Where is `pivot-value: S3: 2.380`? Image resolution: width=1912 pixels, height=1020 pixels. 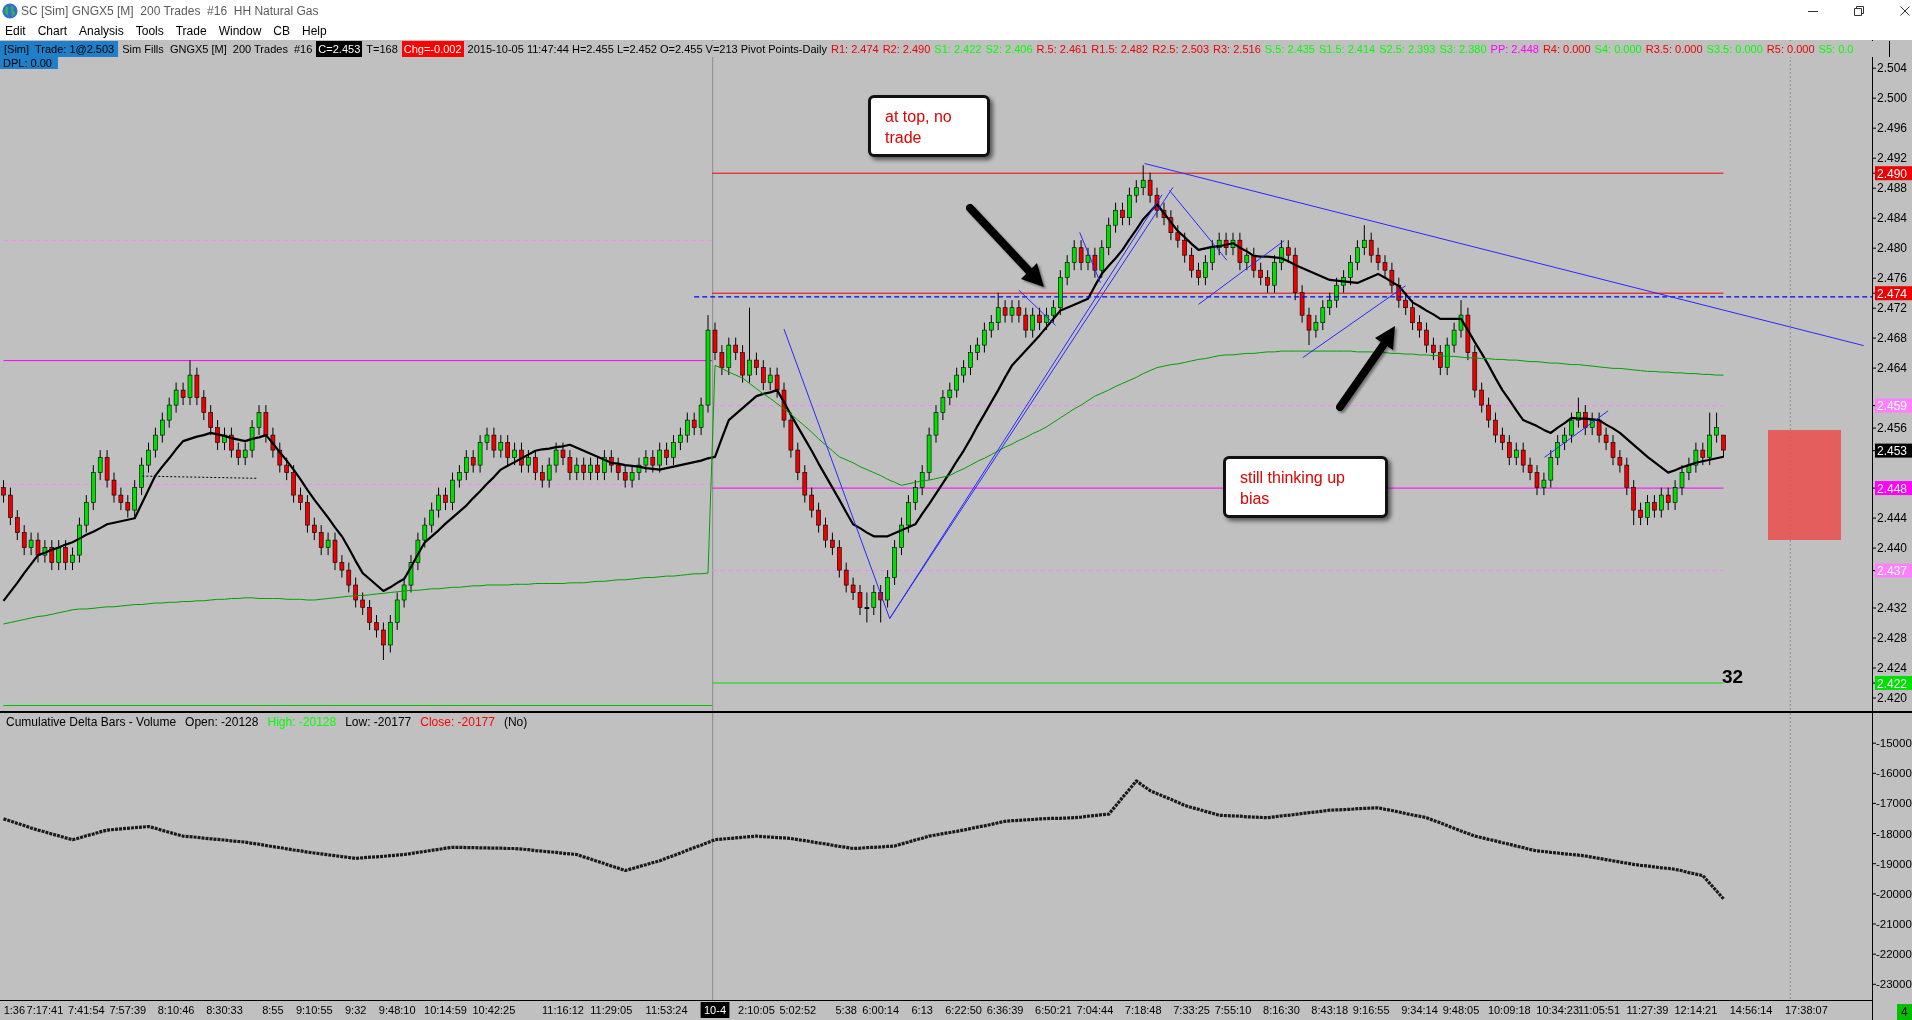 pivot-value: S3: 2.380 is located at coordinates (1463, 49).